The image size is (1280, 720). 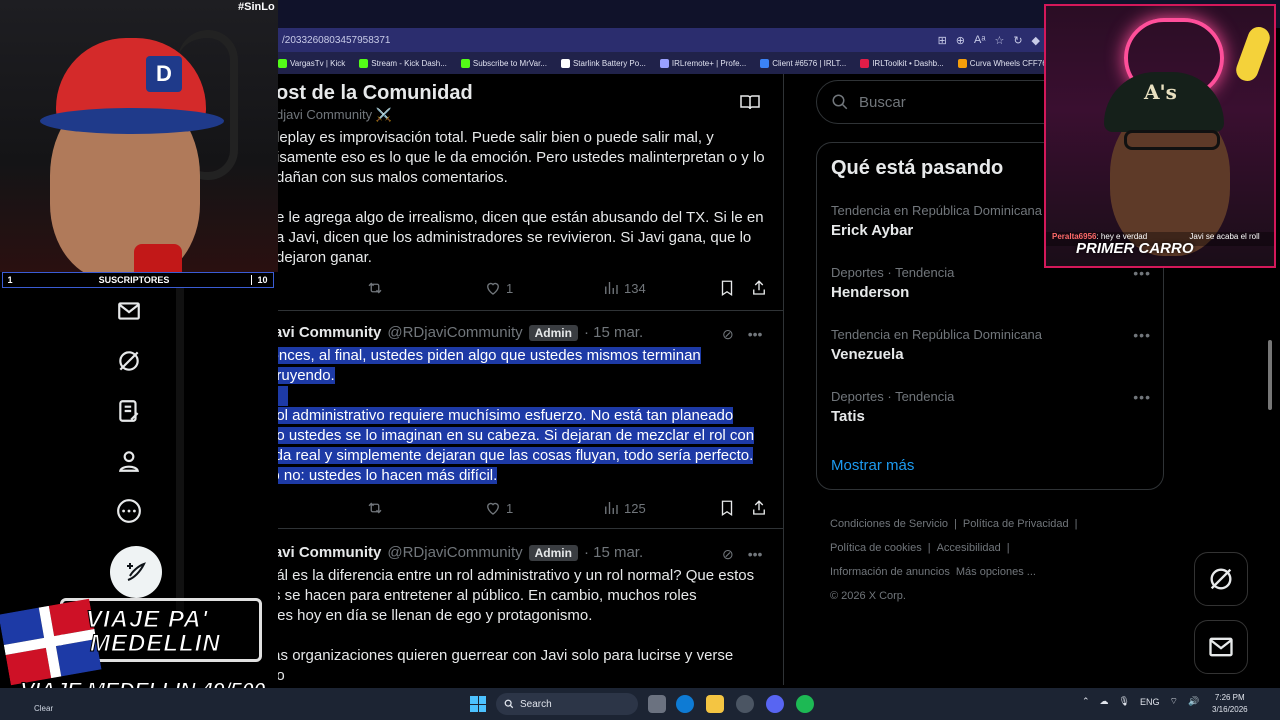 I want to click on page-scrollbar, so click(x=1270, y=375).